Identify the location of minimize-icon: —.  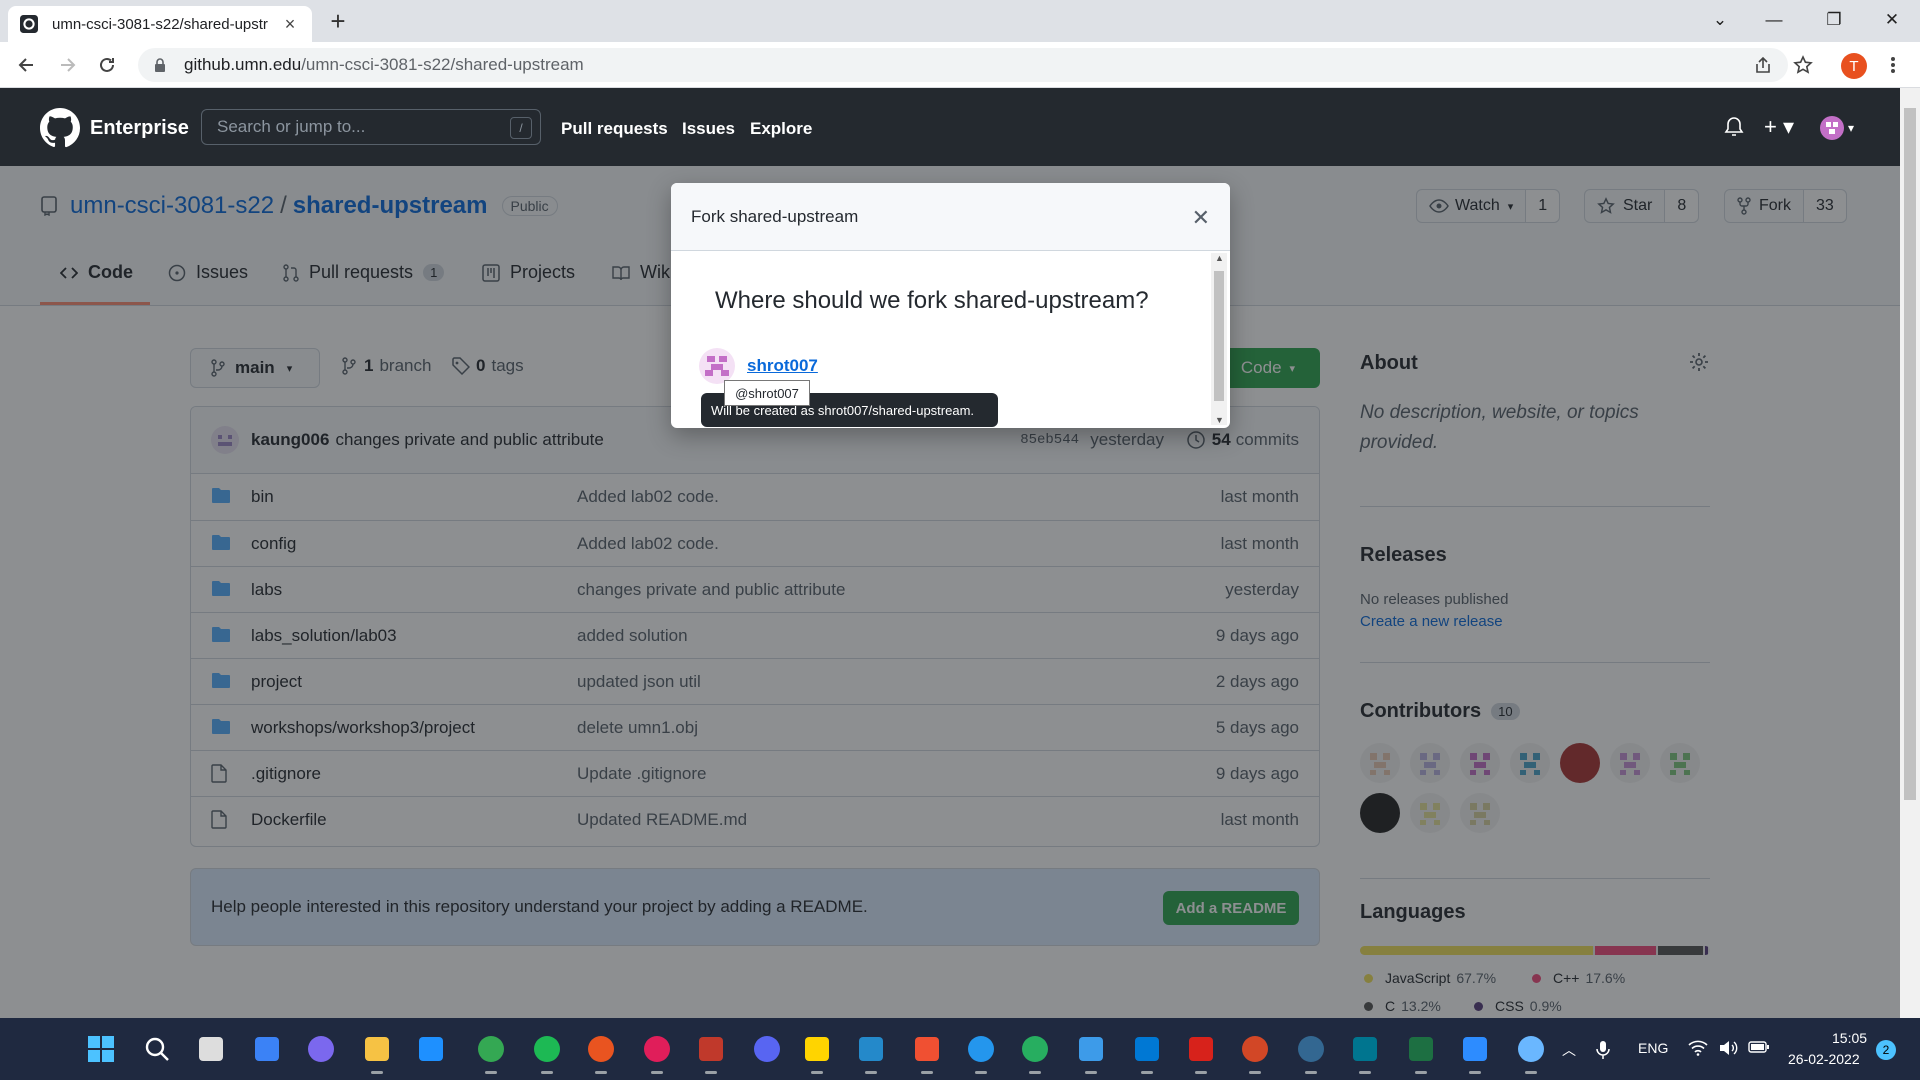
(1774, 20).